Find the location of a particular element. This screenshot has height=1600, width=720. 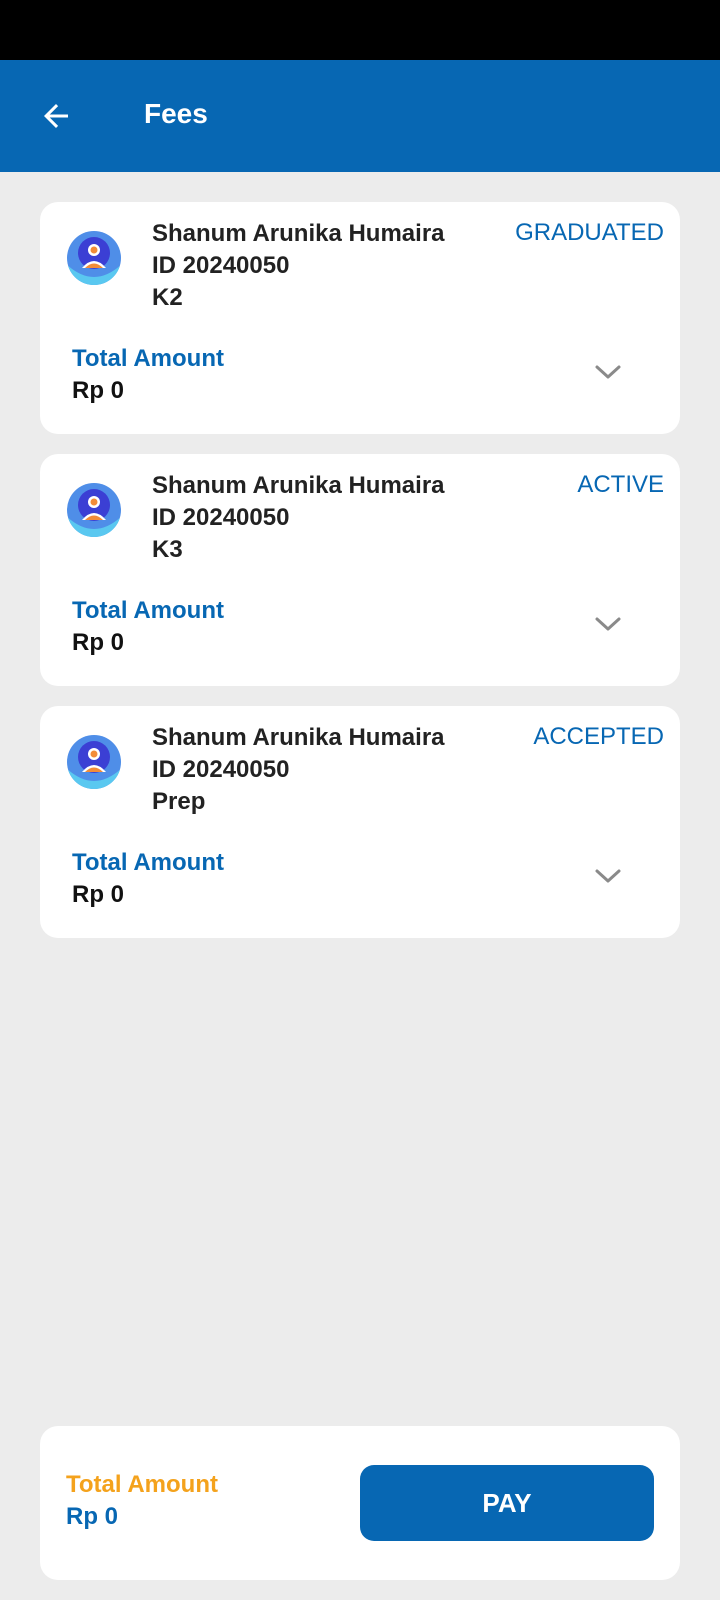

payment-summary-panel: Total Amount Rp 0 PAY is located at coordinates (360, 1503).